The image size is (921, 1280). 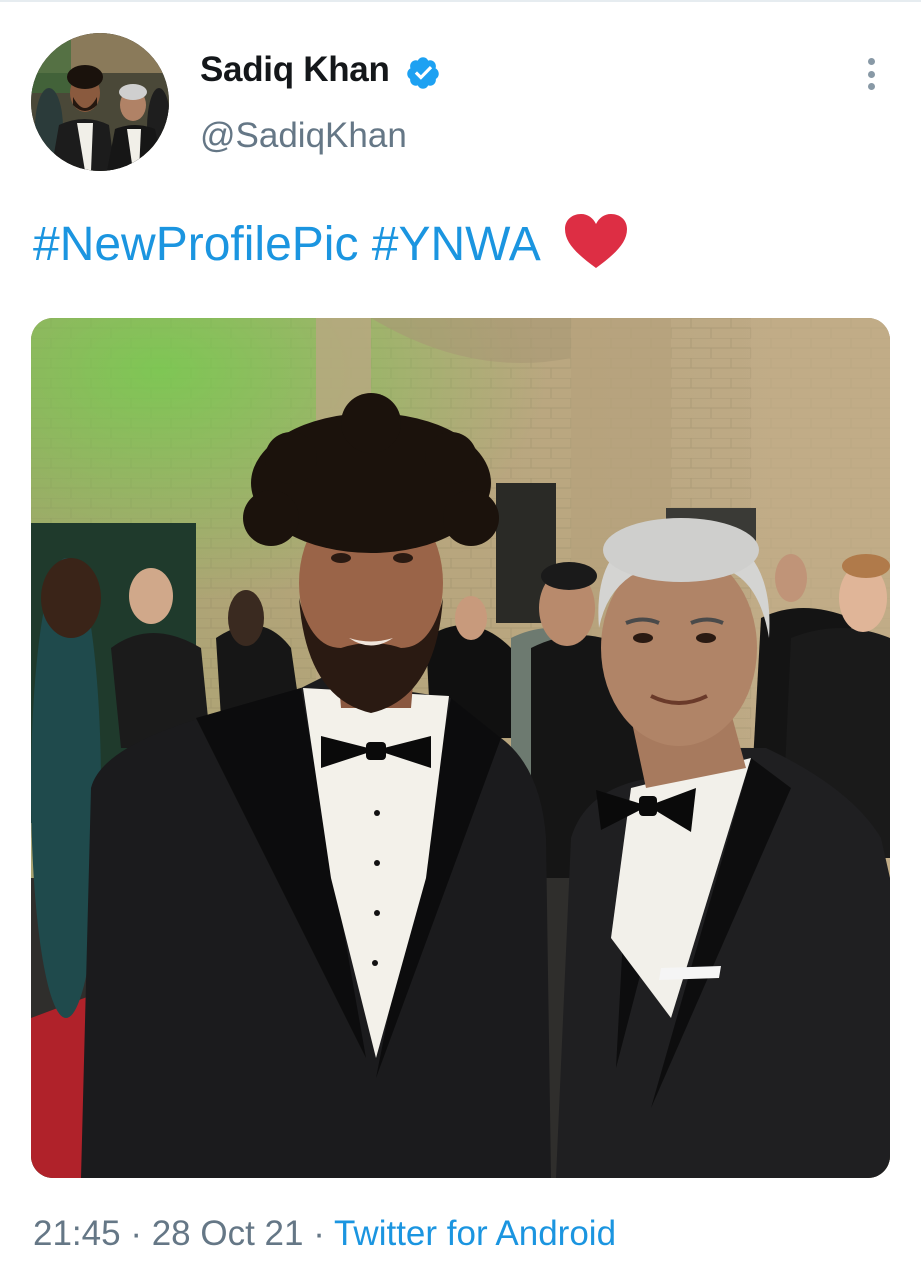 I want to click on avatar-photo, so click(x=100, y=102).